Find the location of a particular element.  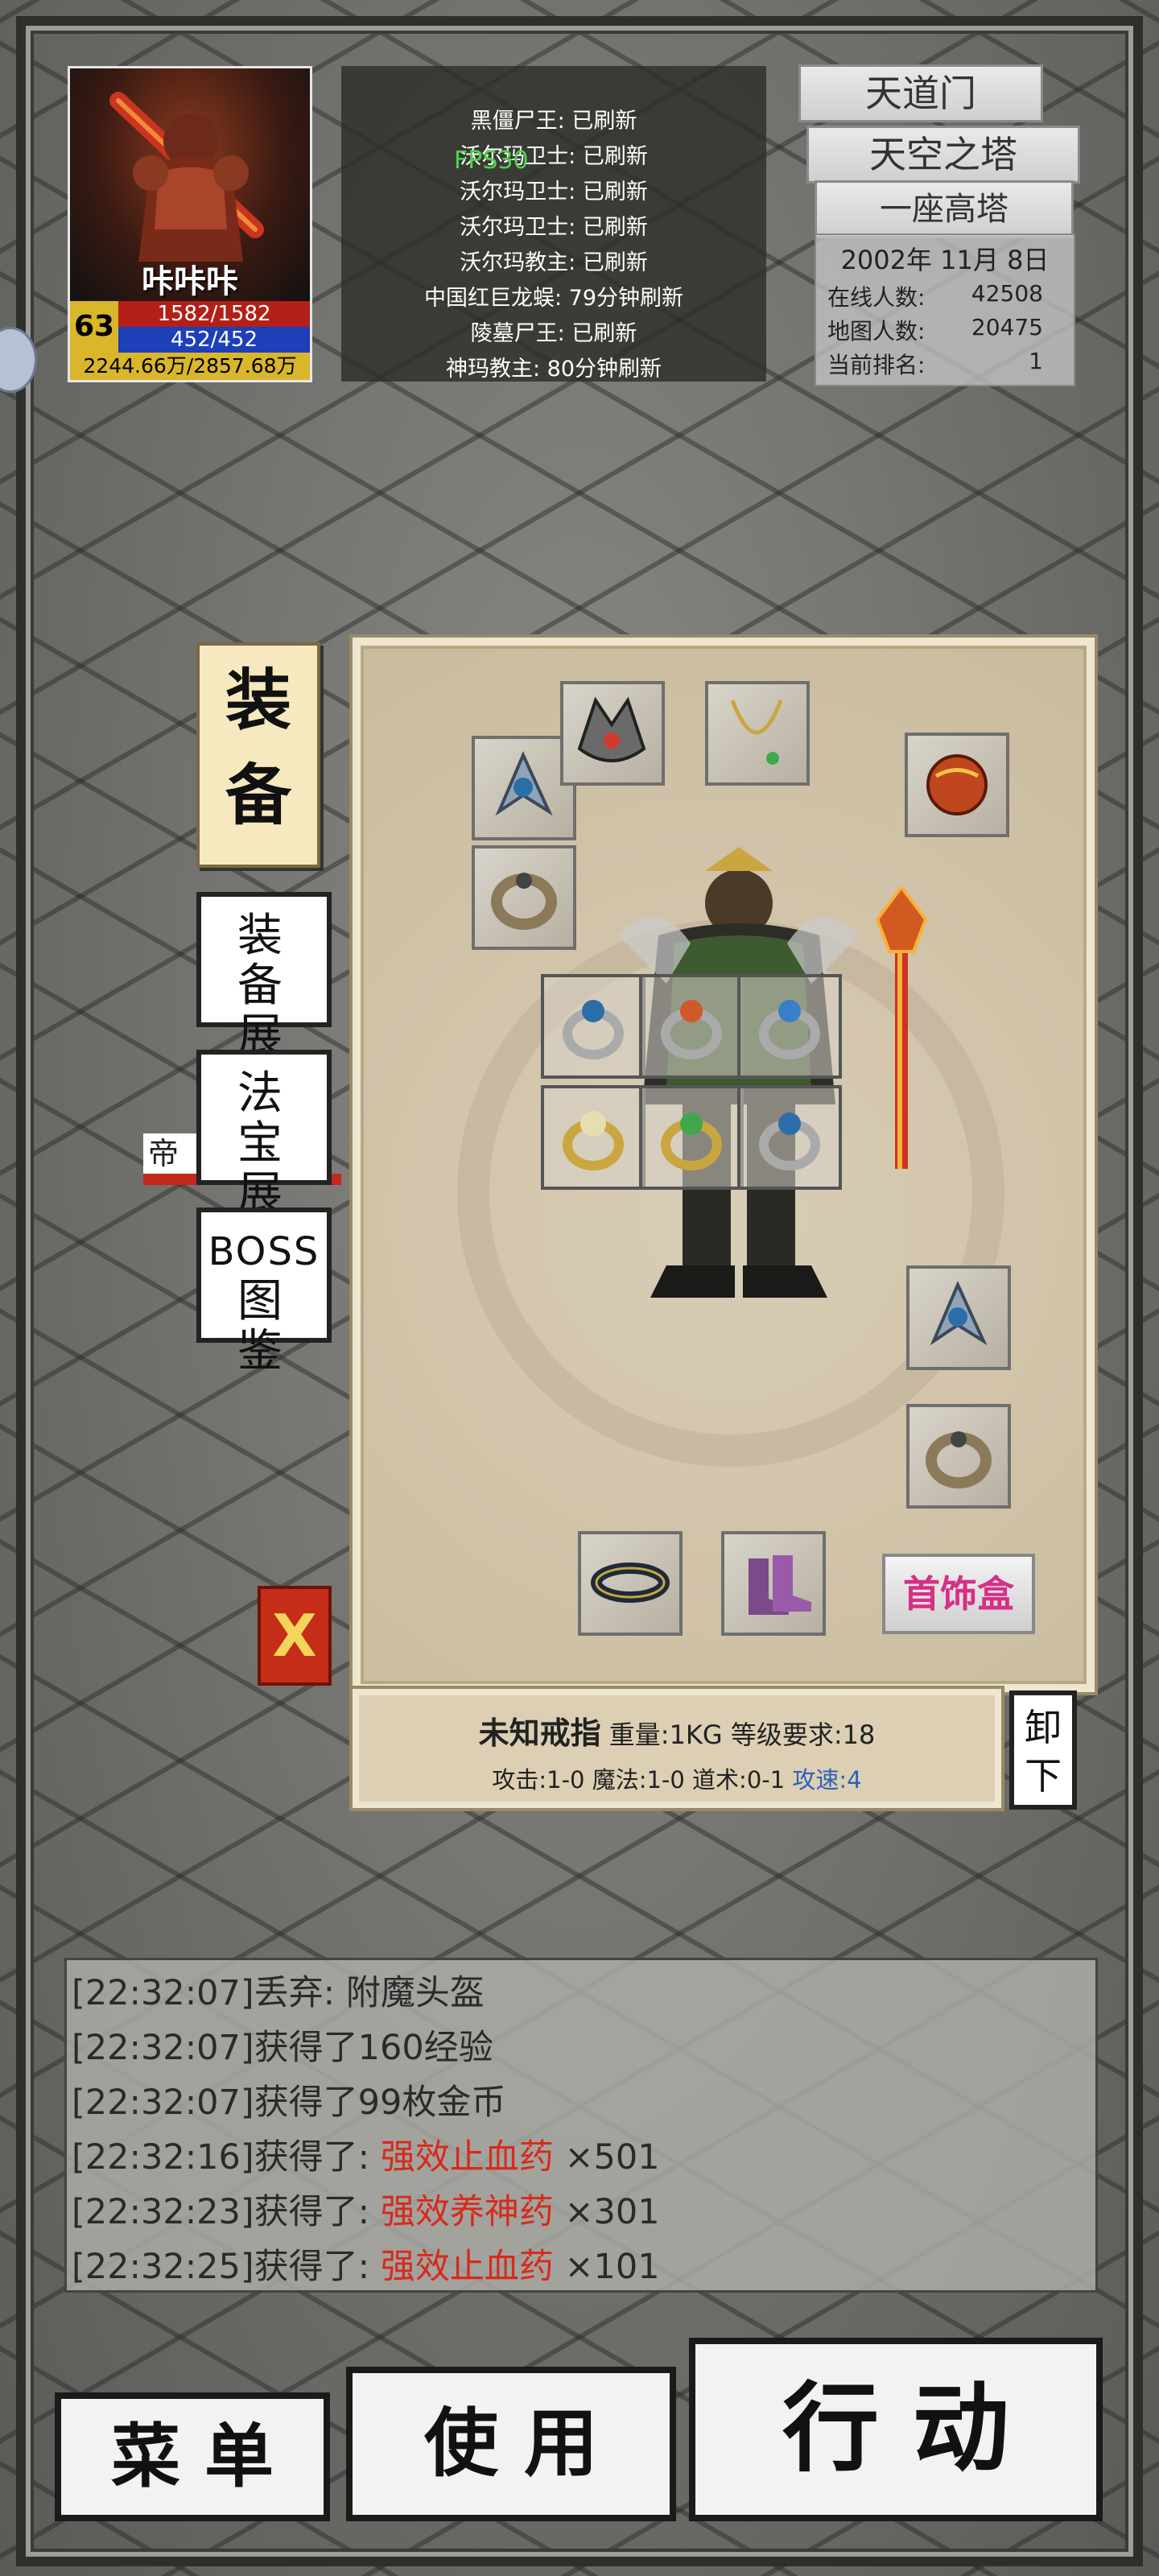

unequip-label: 卸 is located at coordinates (1043, 1727).